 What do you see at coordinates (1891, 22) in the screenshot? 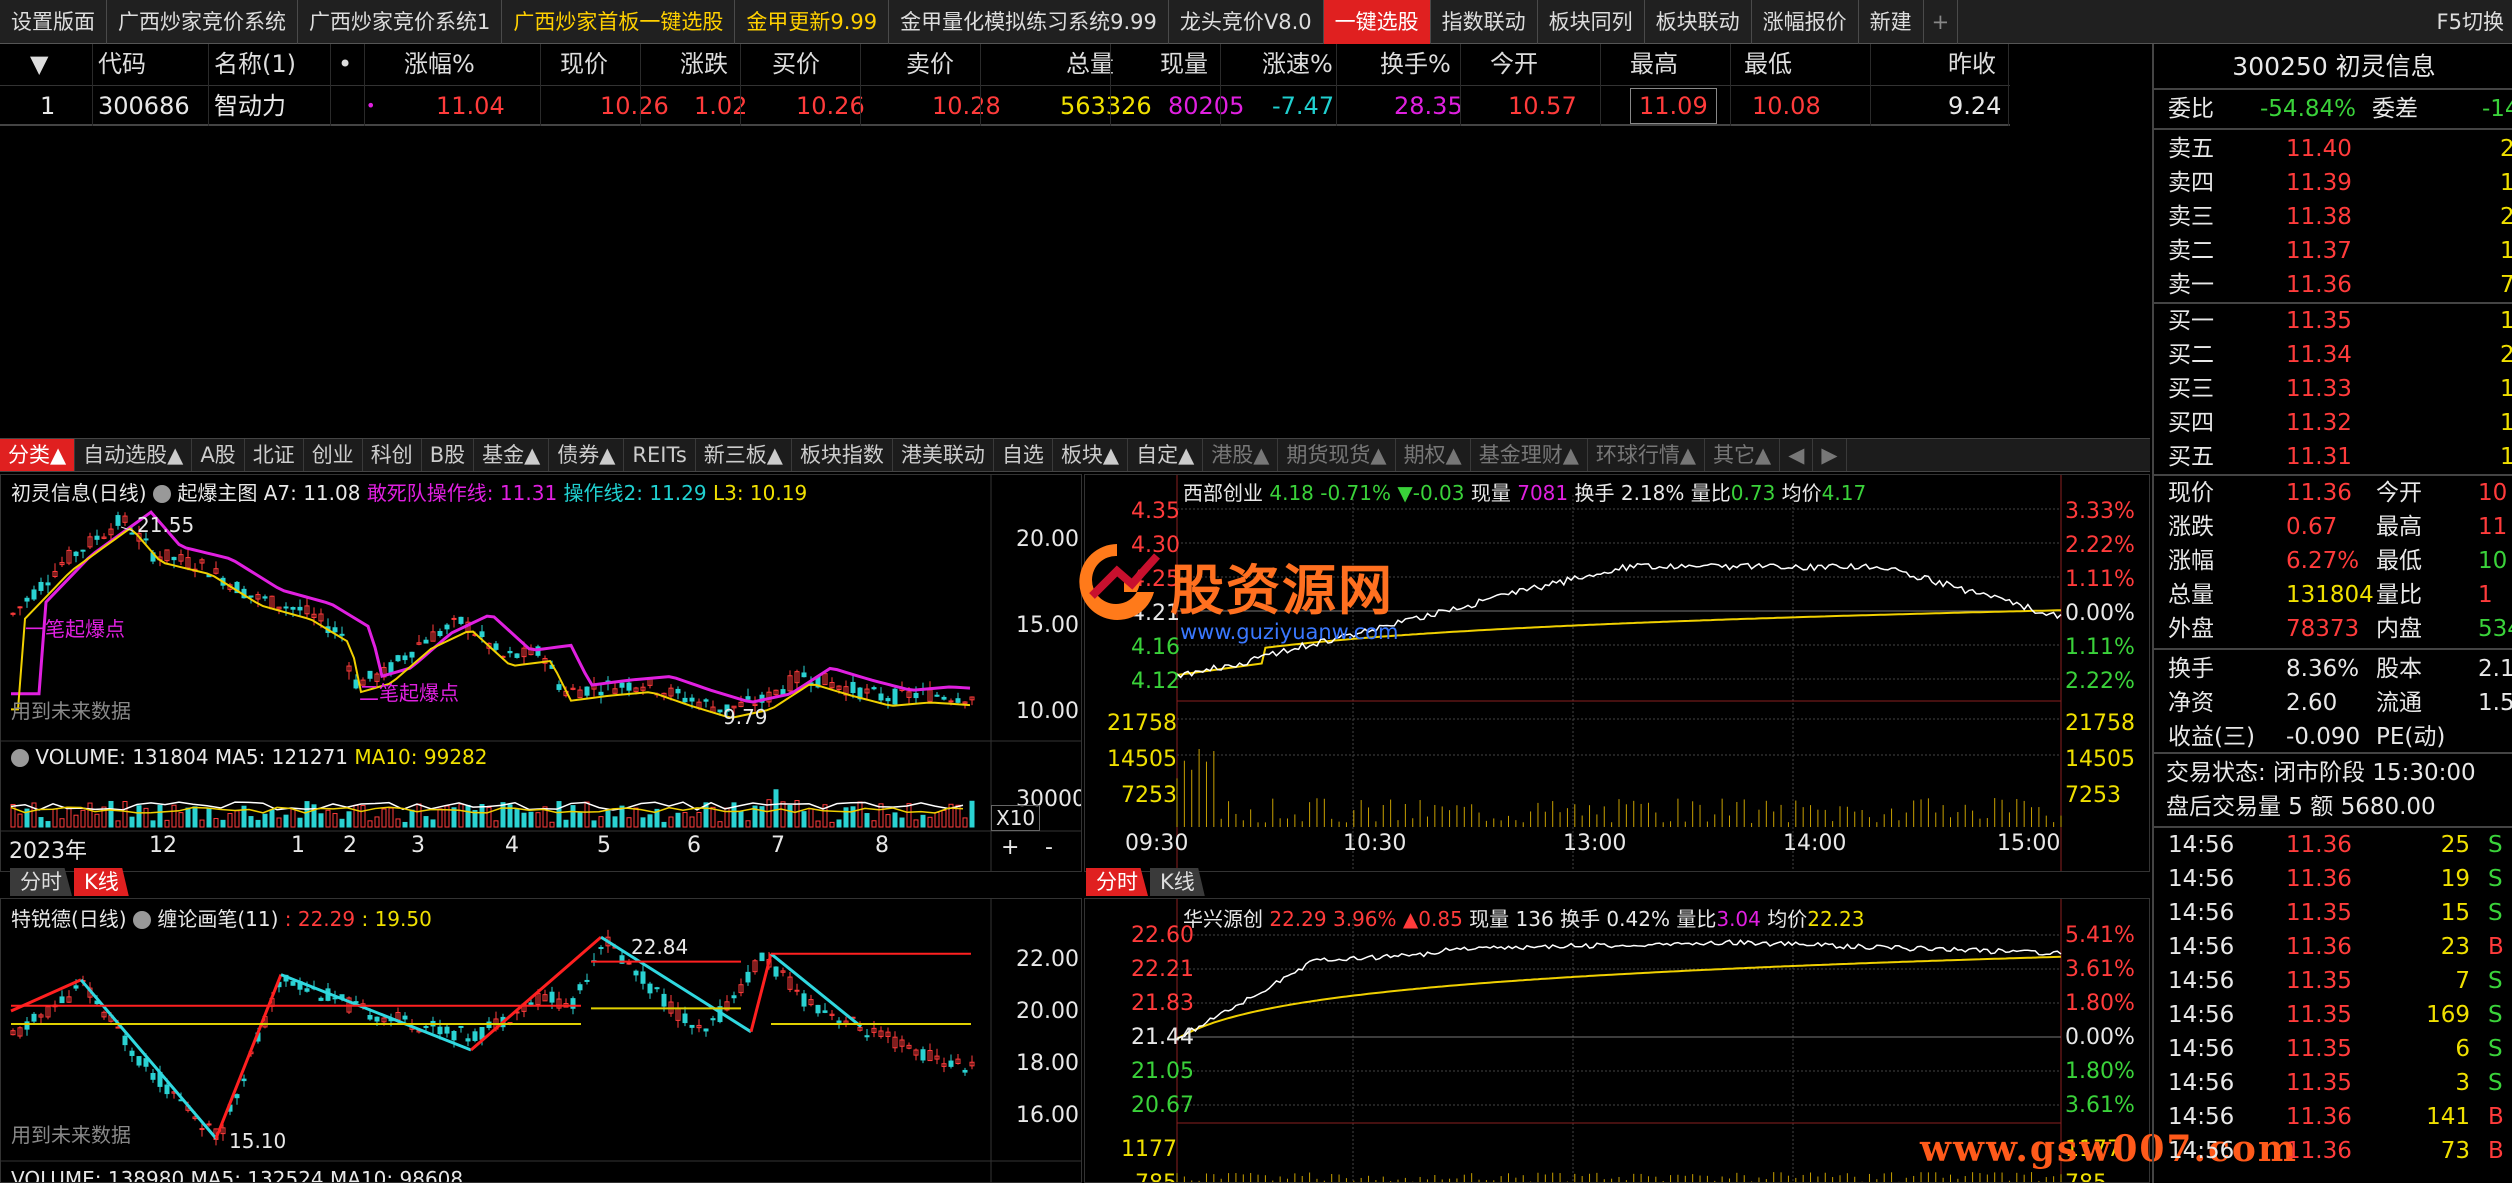
I see `top-tab-12: 新建` at bounding box center [1891, 22].